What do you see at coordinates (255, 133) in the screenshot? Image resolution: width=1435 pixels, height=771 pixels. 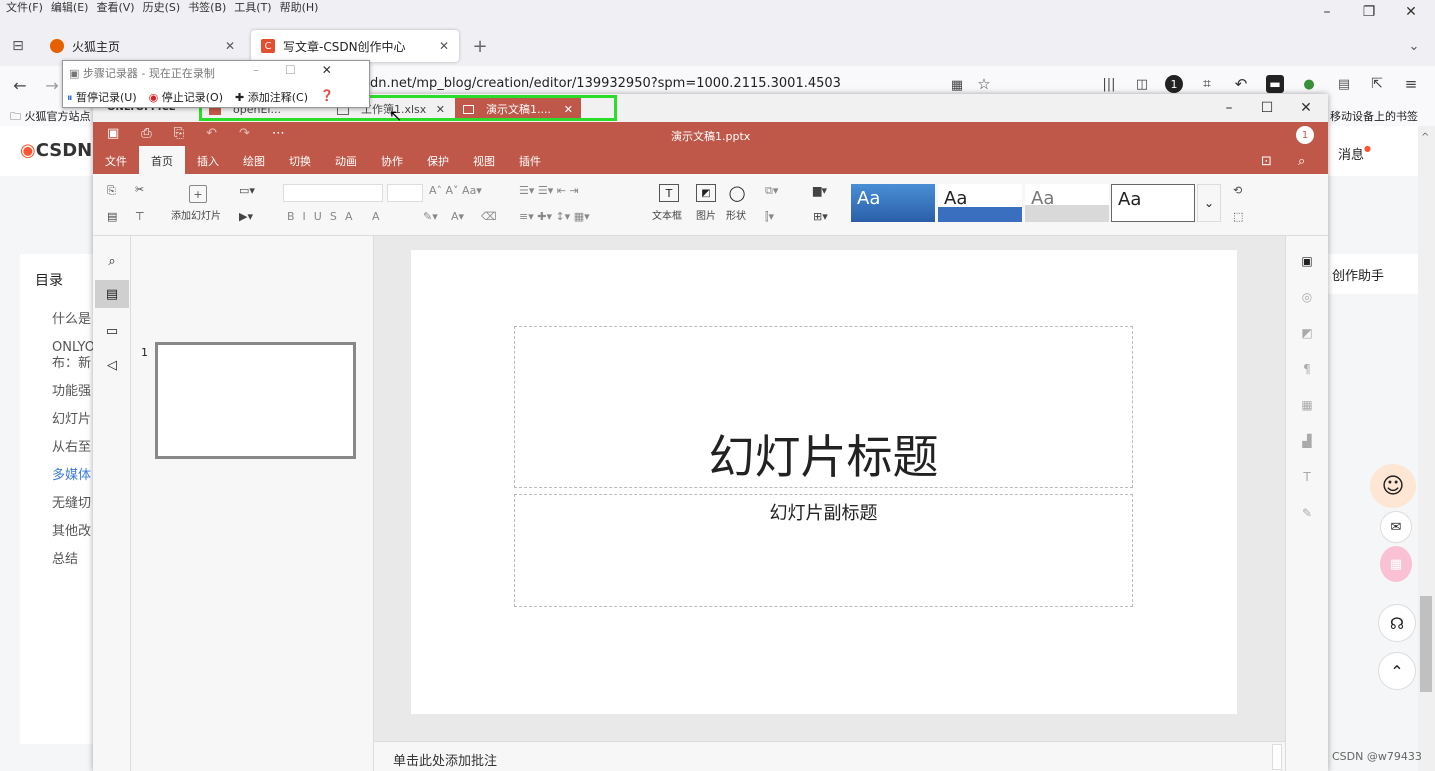 I see `redo-icon: ↷` at bounding box center [255, 133].